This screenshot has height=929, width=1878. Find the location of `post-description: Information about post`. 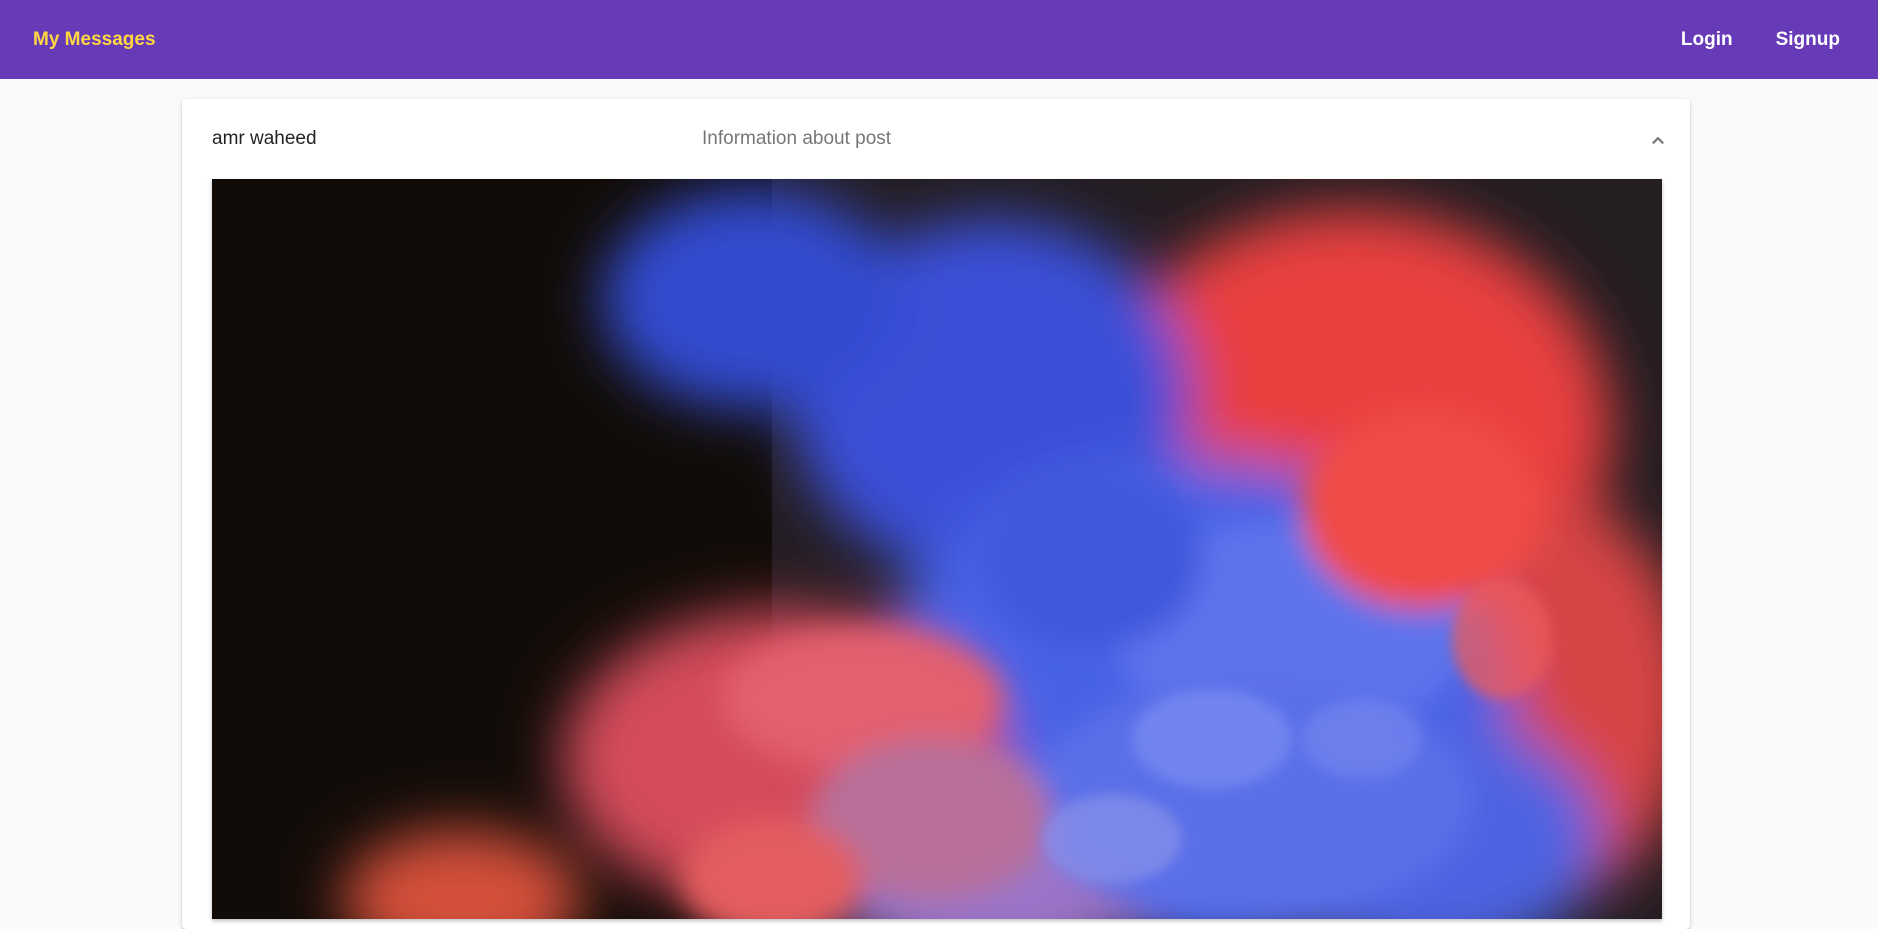

post-description: Information about post is located at coordinates (797, 138).